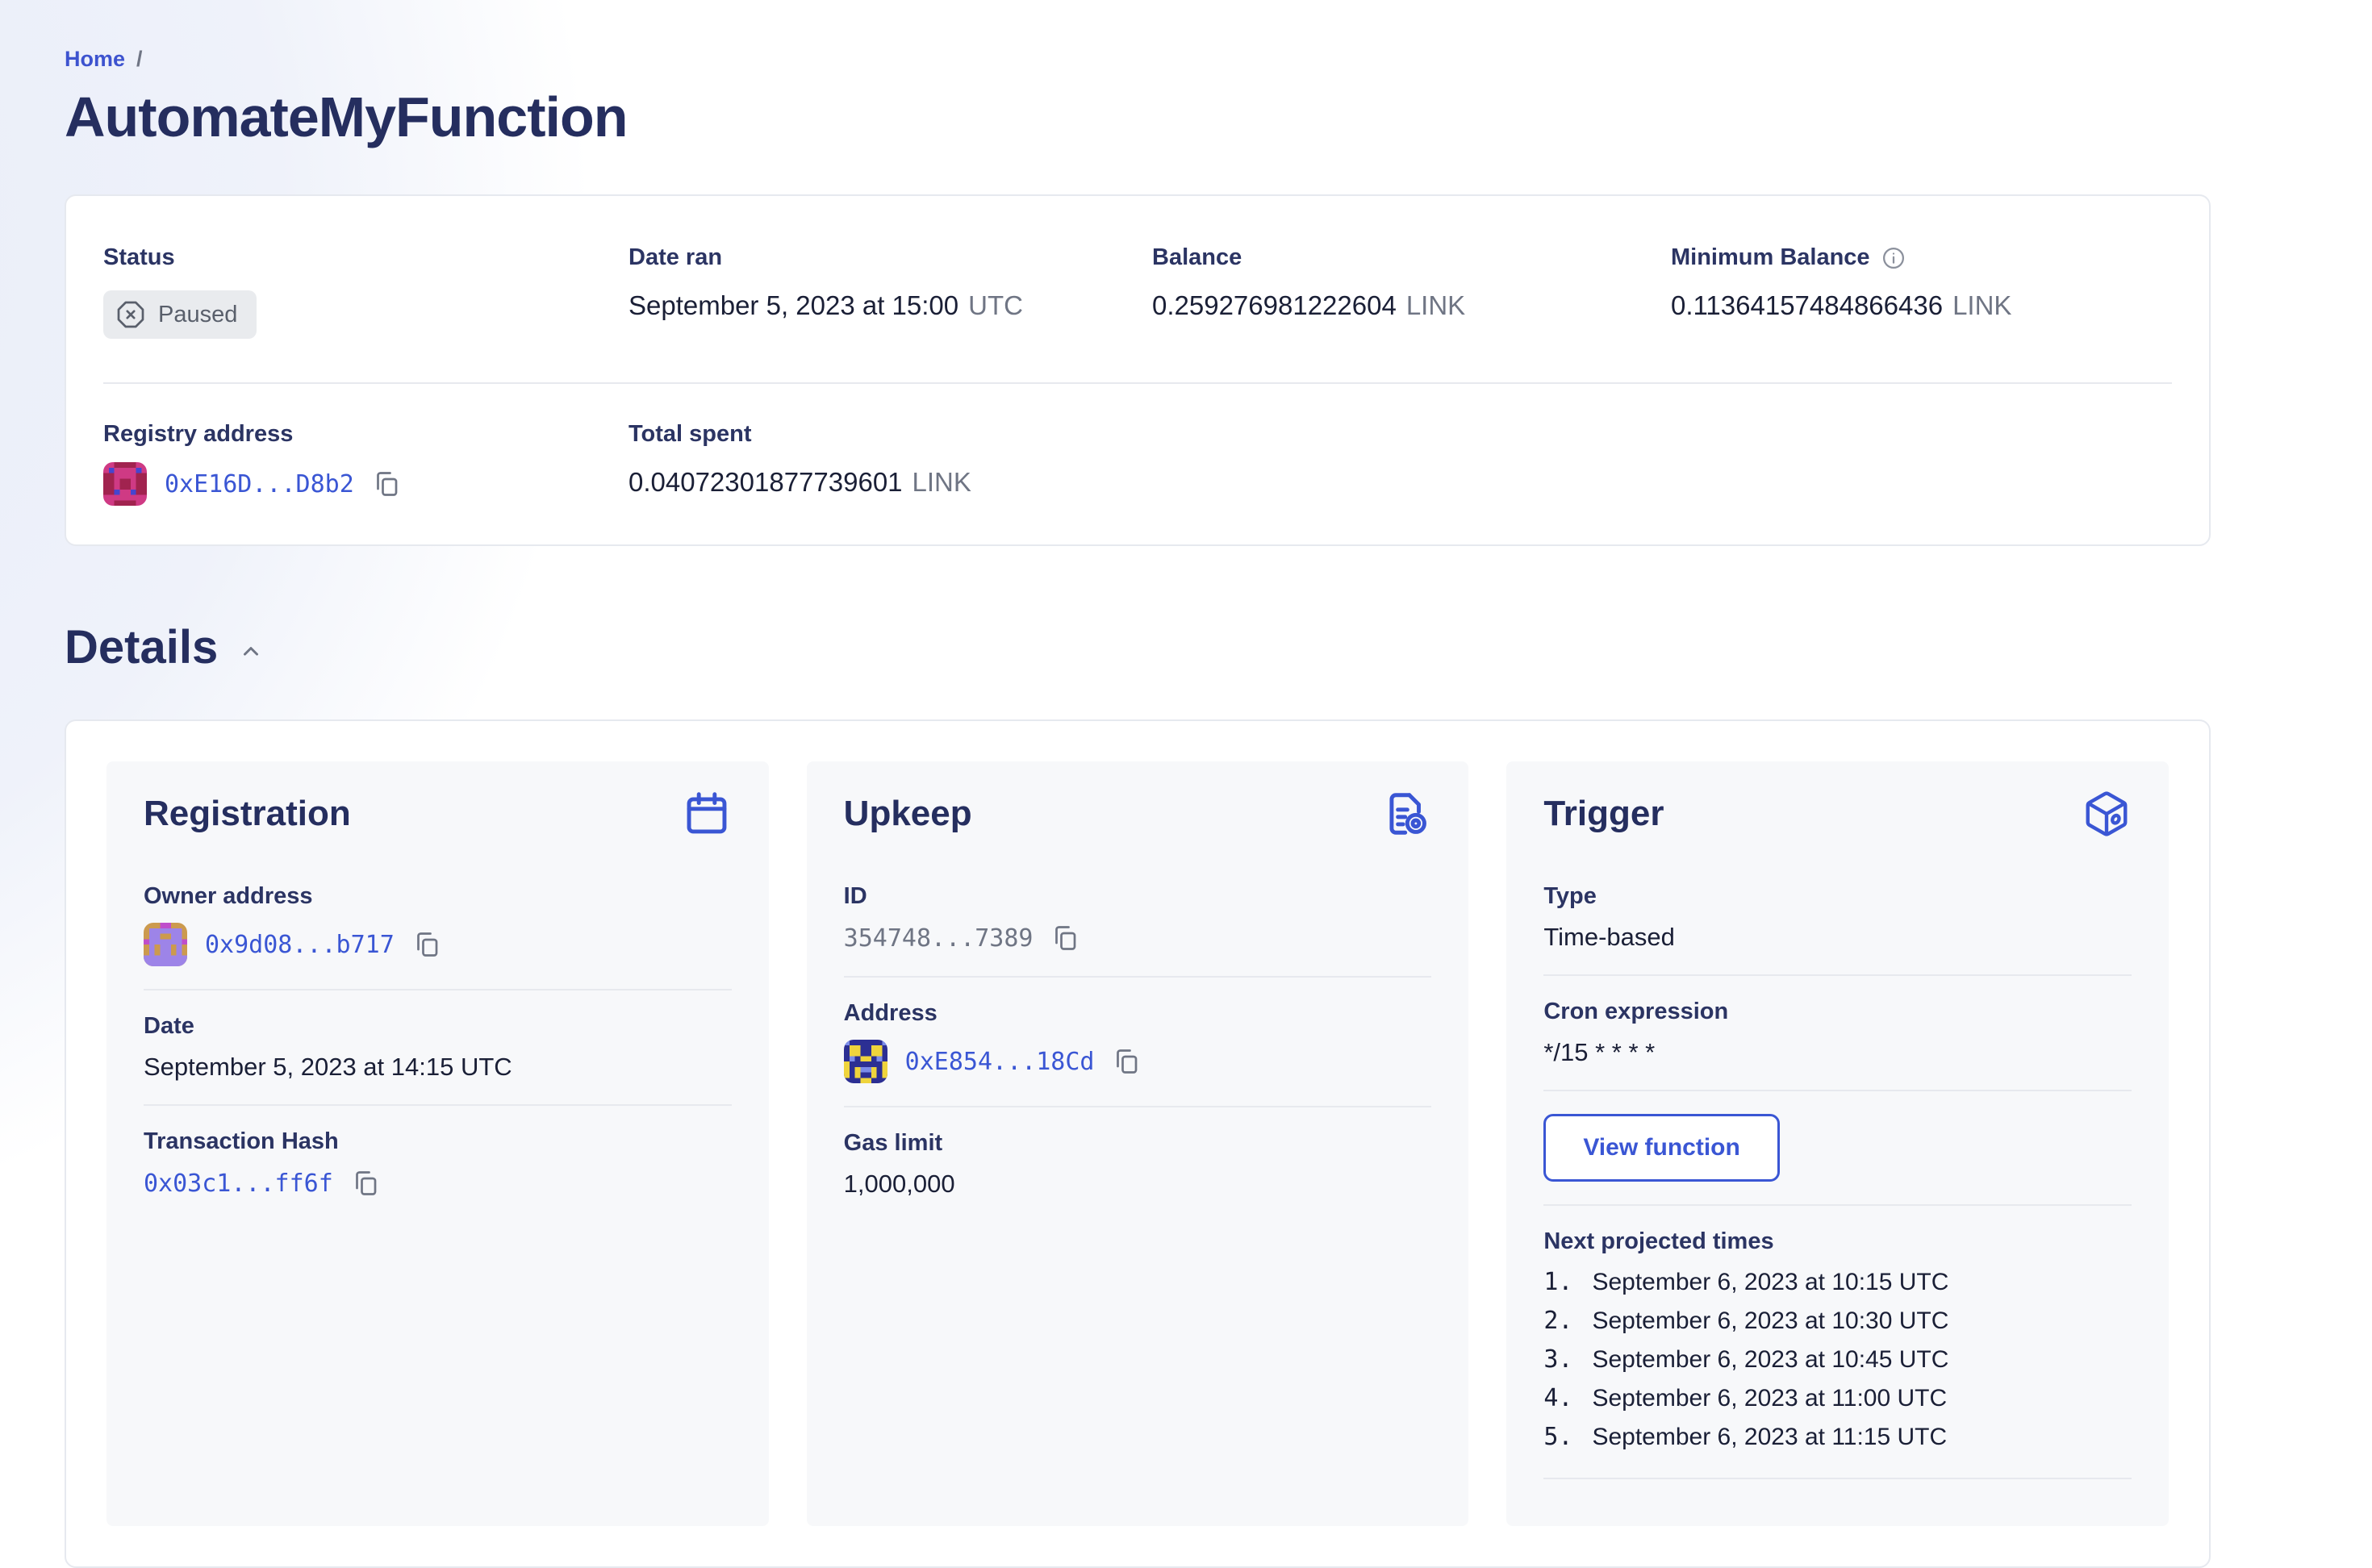 The width and height of the screenshot is (2372, 1568). Describe the element at coordinates (1138, 1041) in the screenshot. I see `upkeep-address-section: Address 0xE854...18Cd` at that location.